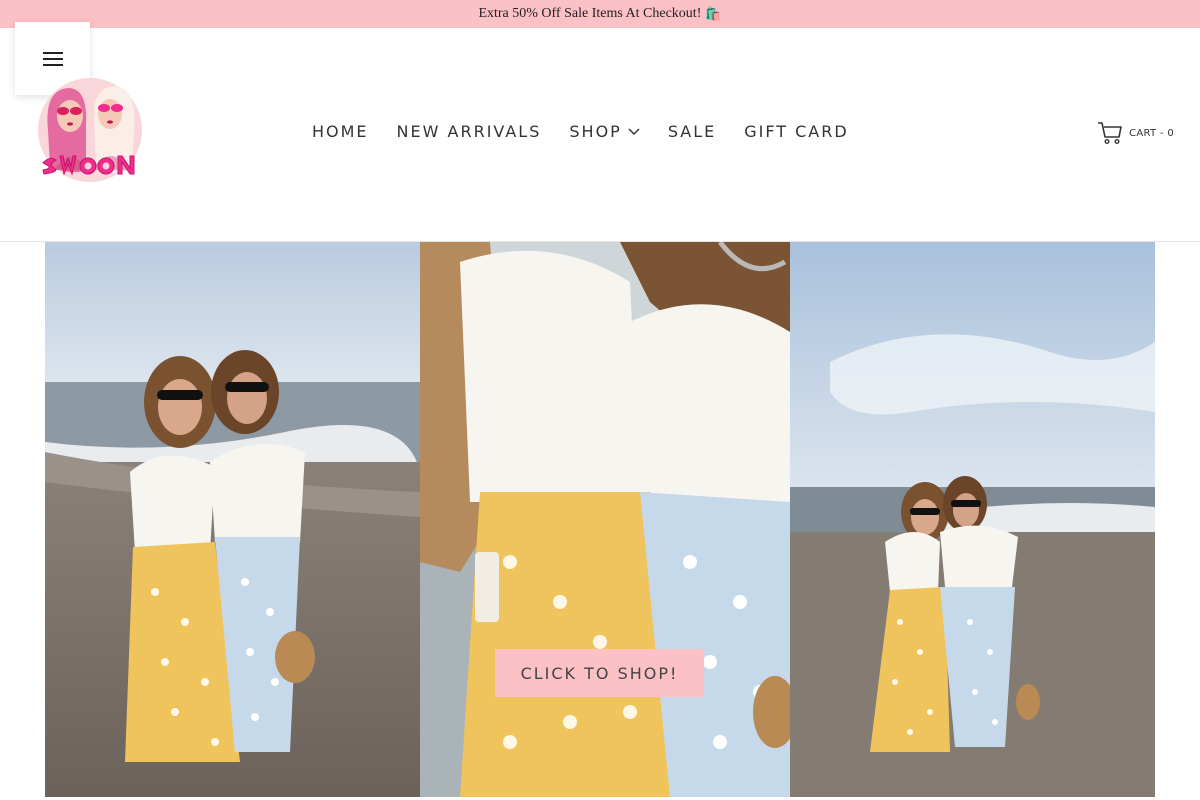 The width and height of the screenshot is (1200, 800). I want to click on nav-home-label: HOME, so click(340, 131).